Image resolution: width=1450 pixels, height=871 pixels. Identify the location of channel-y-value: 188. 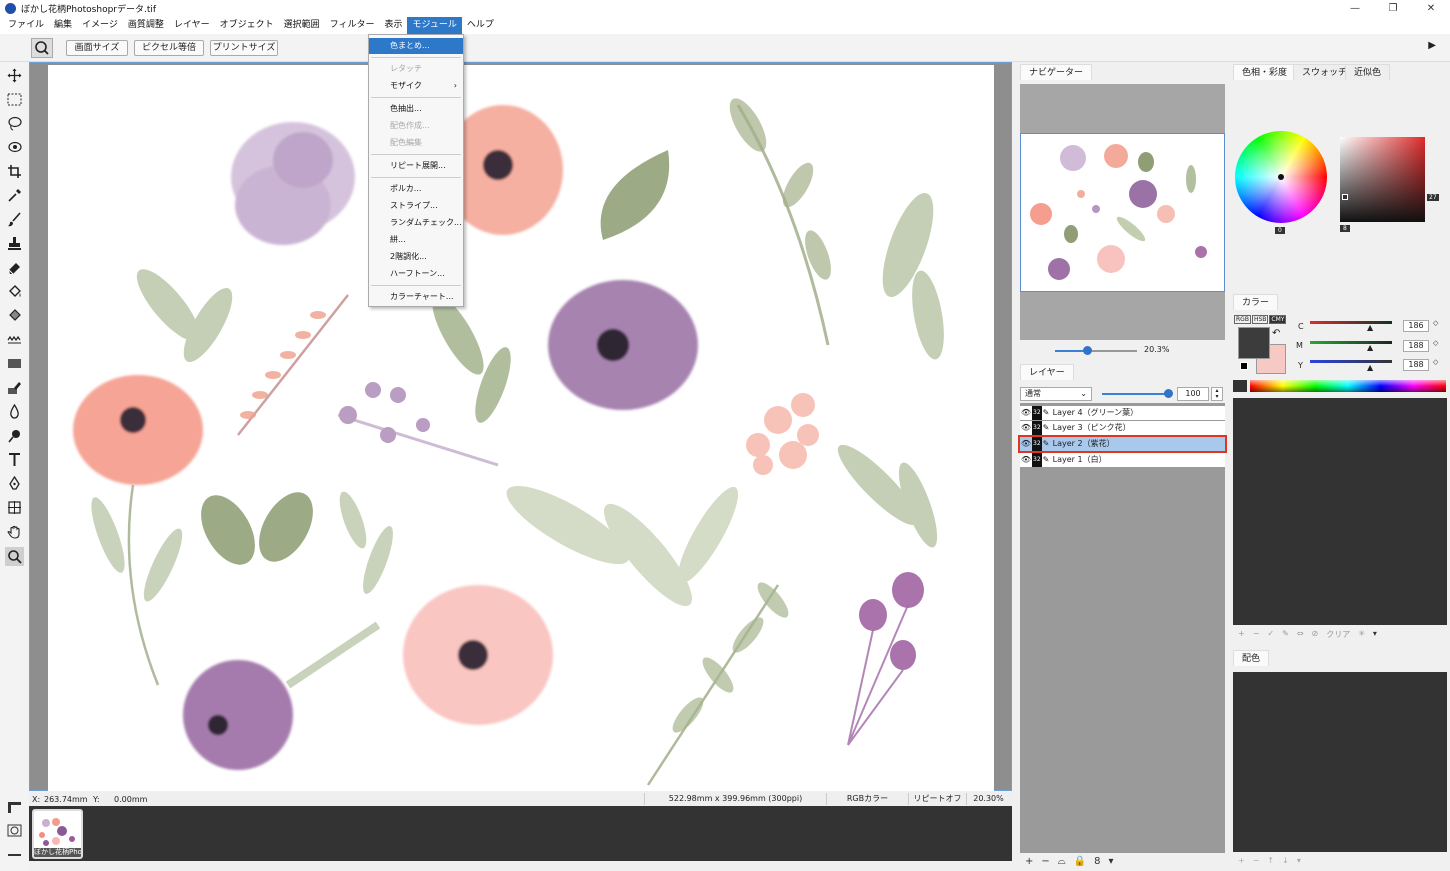
(1416, 365).